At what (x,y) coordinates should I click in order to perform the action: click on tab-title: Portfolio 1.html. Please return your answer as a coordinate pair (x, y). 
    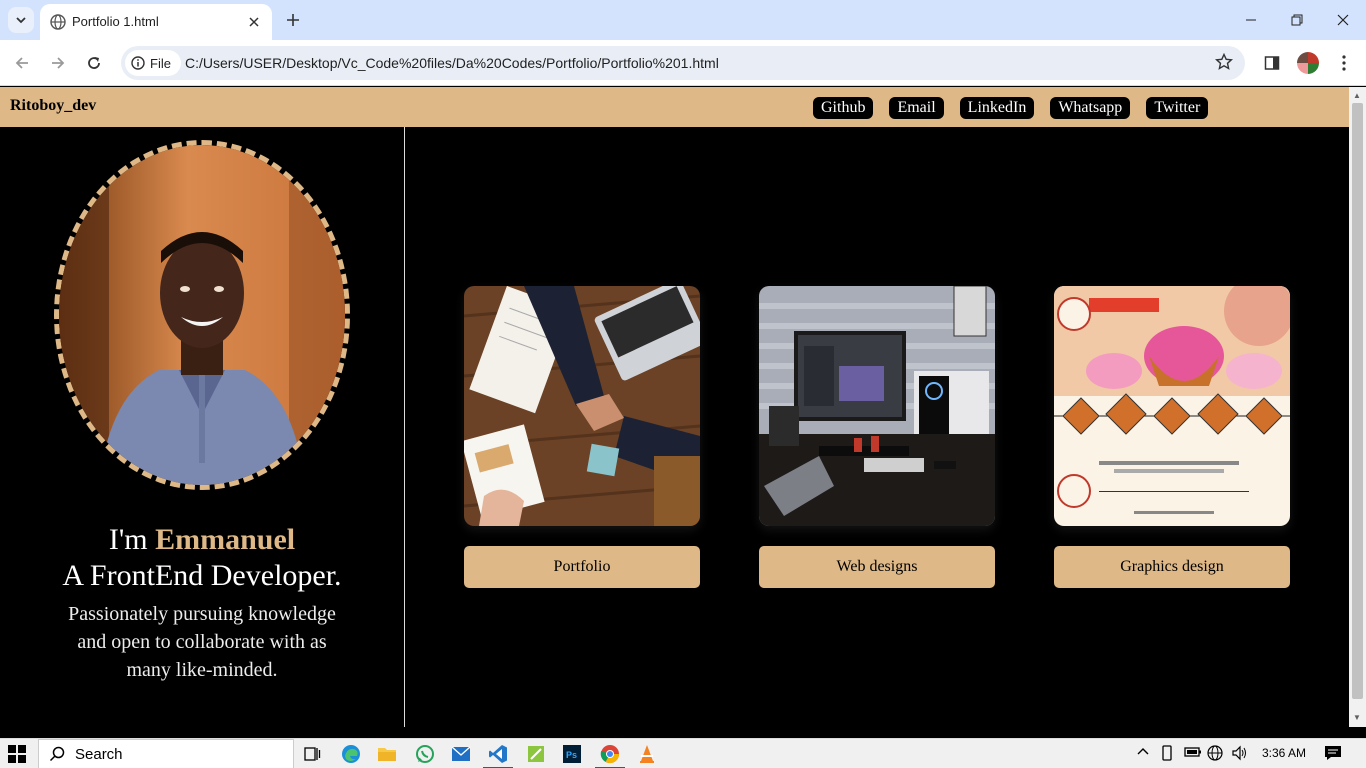
    Looking at the image, I should click on (115, 21).